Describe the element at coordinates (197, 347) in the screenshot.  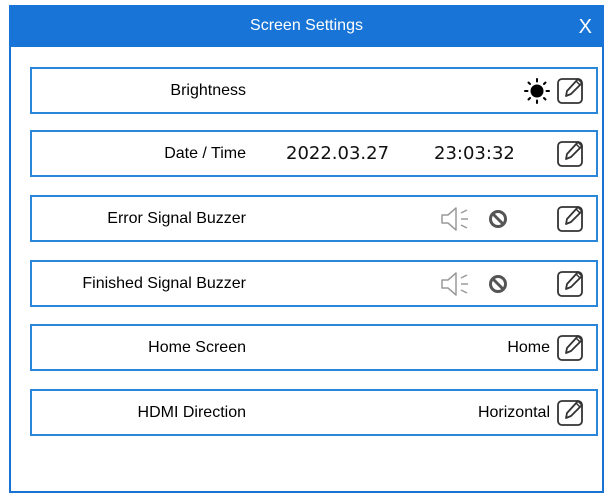
I see `home-screen-label: Home Screen` at that location.